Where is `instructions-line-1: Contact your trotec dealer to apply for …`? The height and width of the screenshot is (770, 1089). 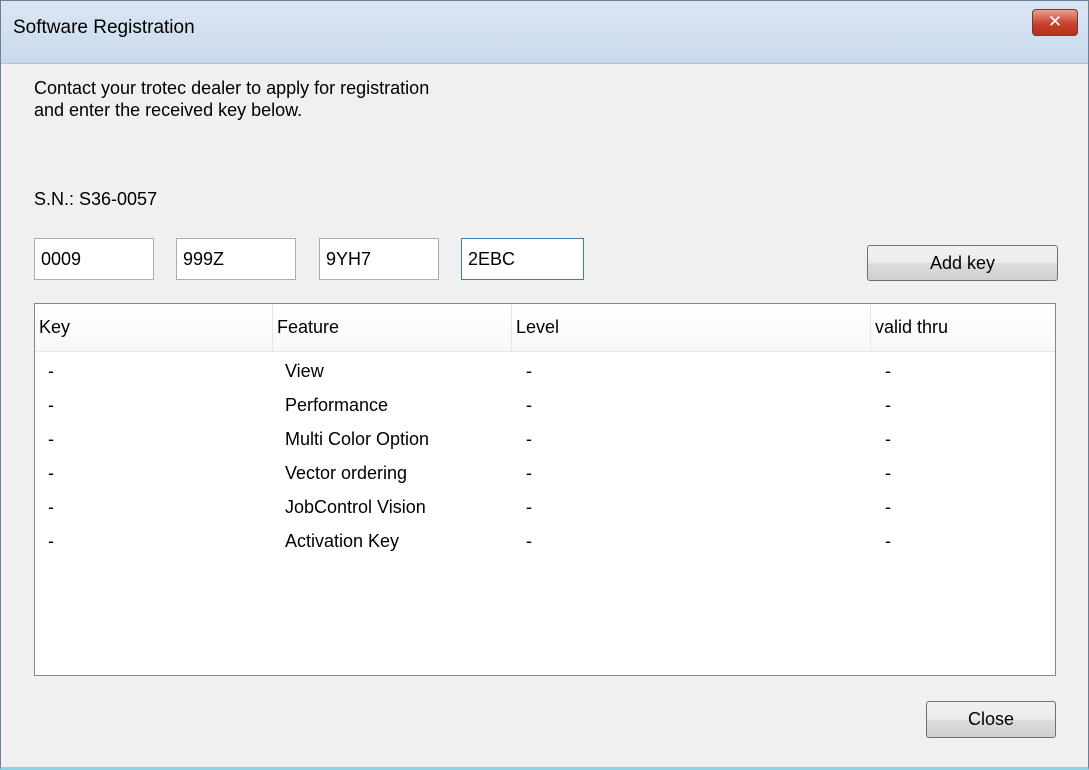 instructions-line-1: Contact your trotec dealer to apply for … is located at coordinates (232, 88).